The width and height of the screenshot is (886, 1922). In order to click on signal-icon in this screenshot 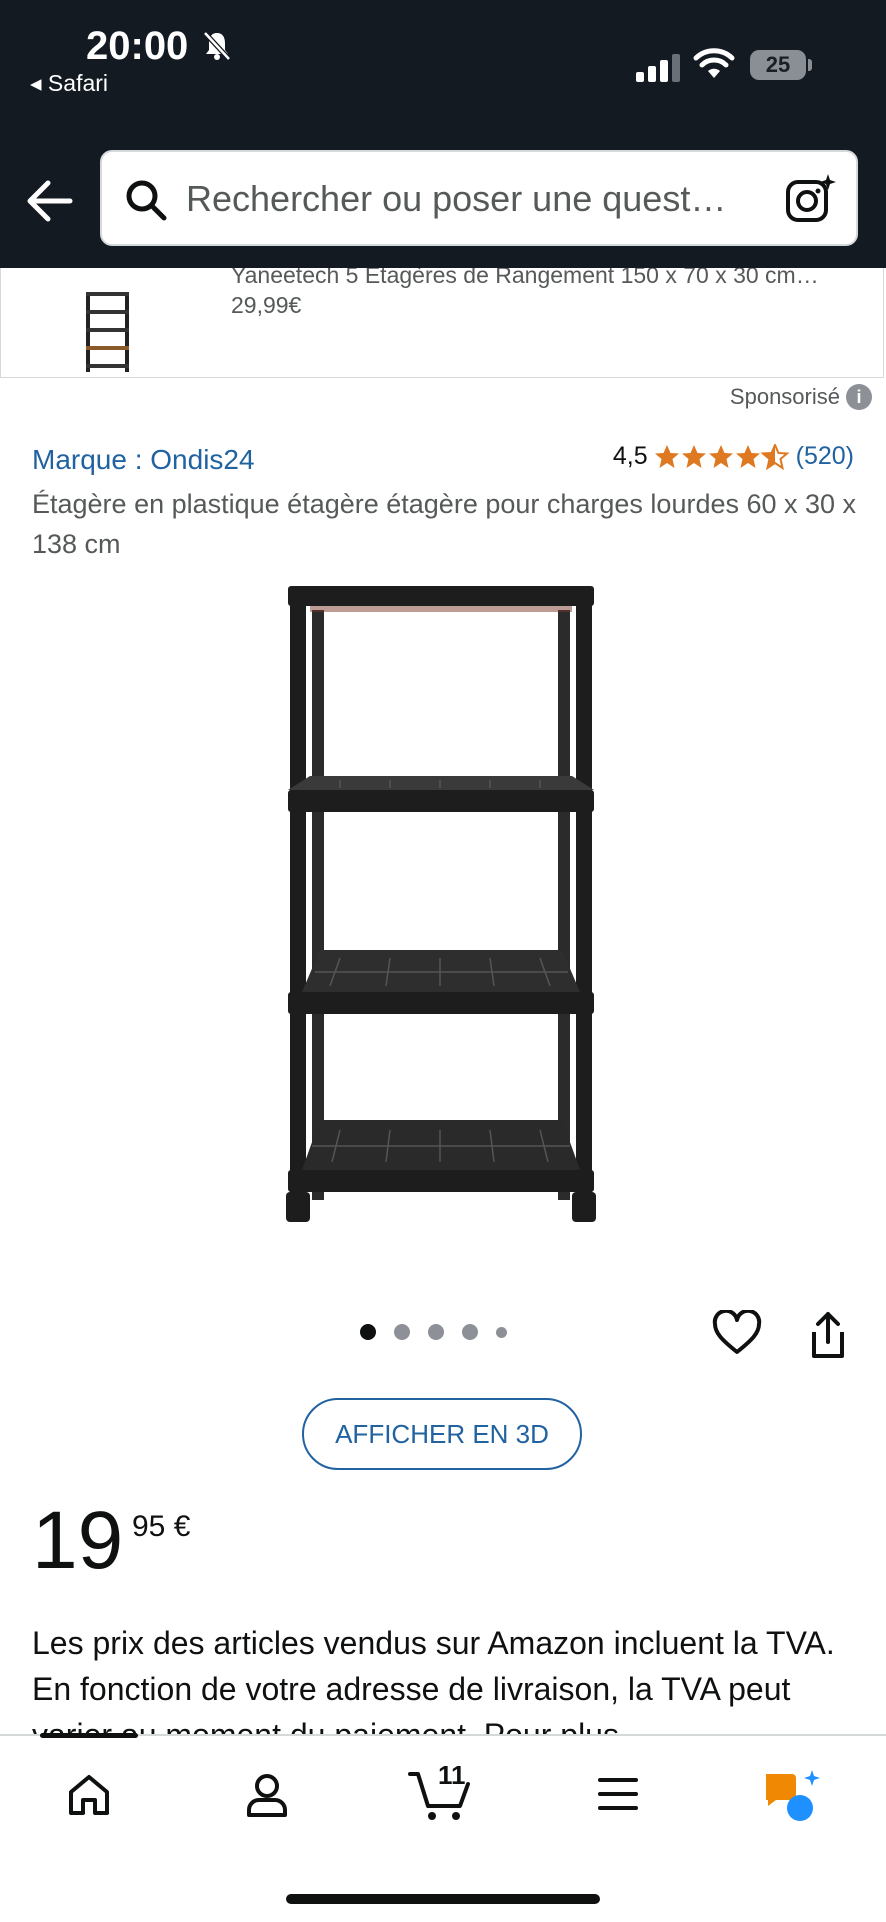, I will do `click(658, 68)`.